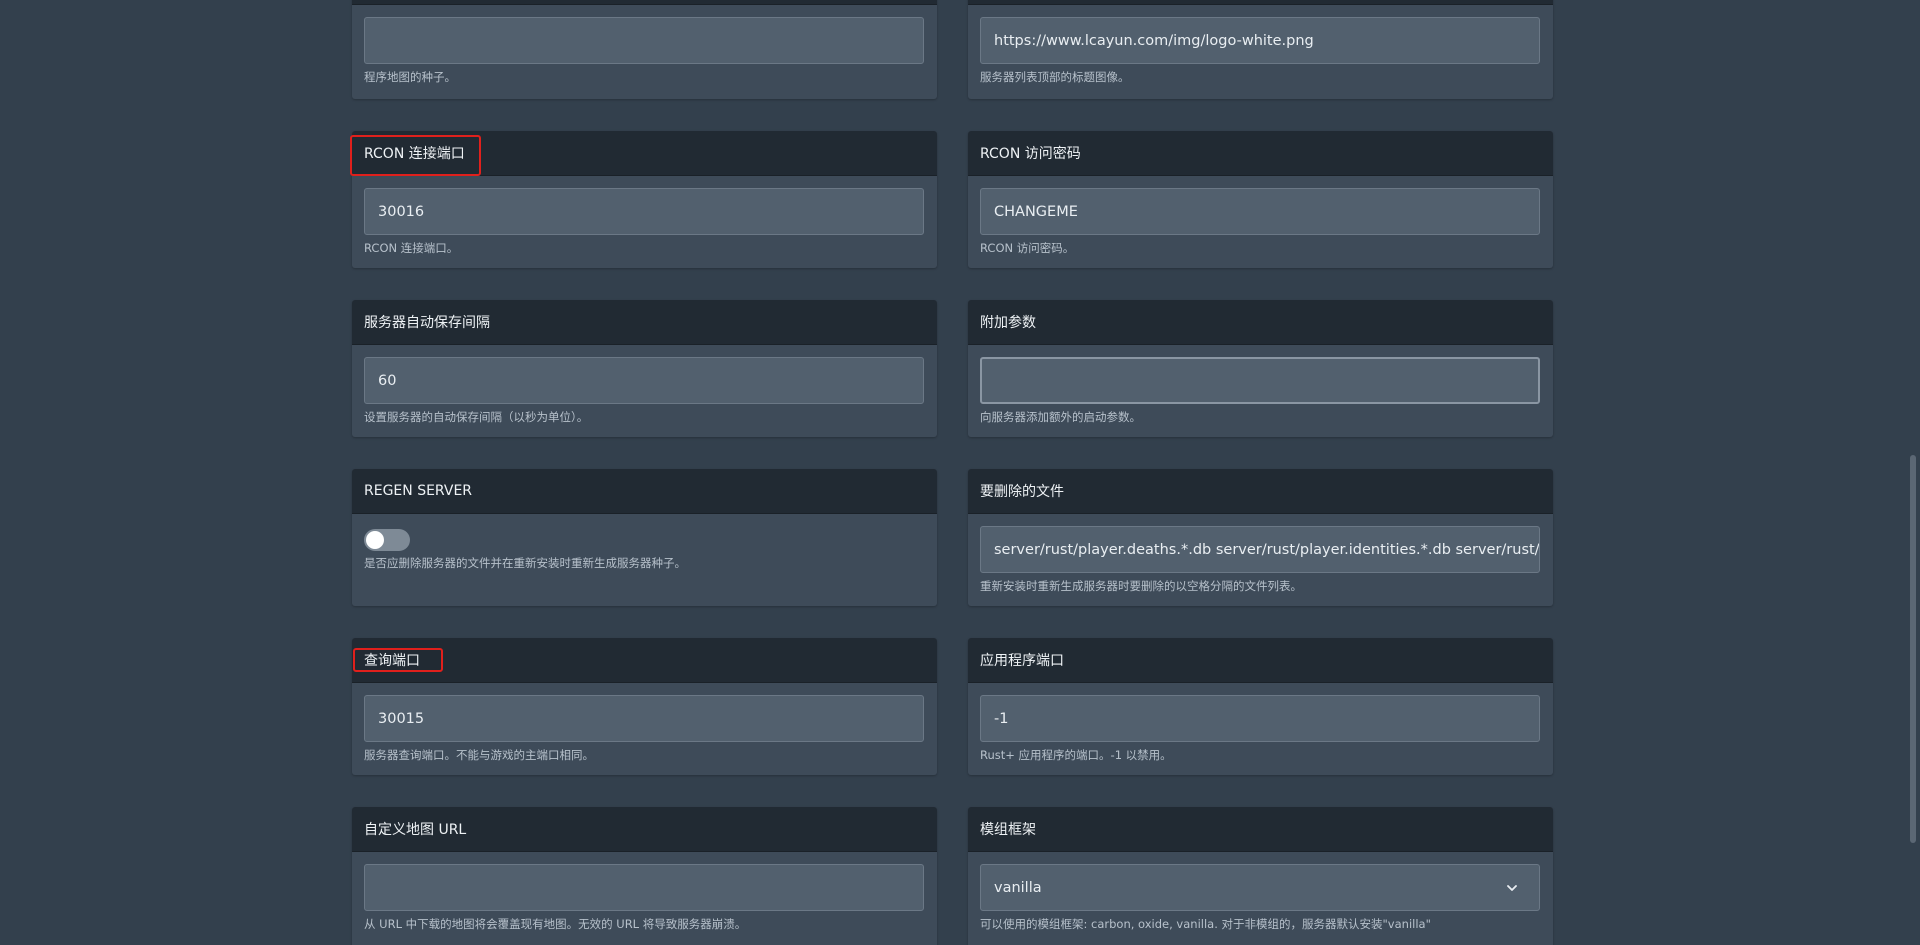 This screenshot has height=945, width=1920. Describe the element at coordinates (375, 540) in the screenshot. I see `toggle-knob` at that location.